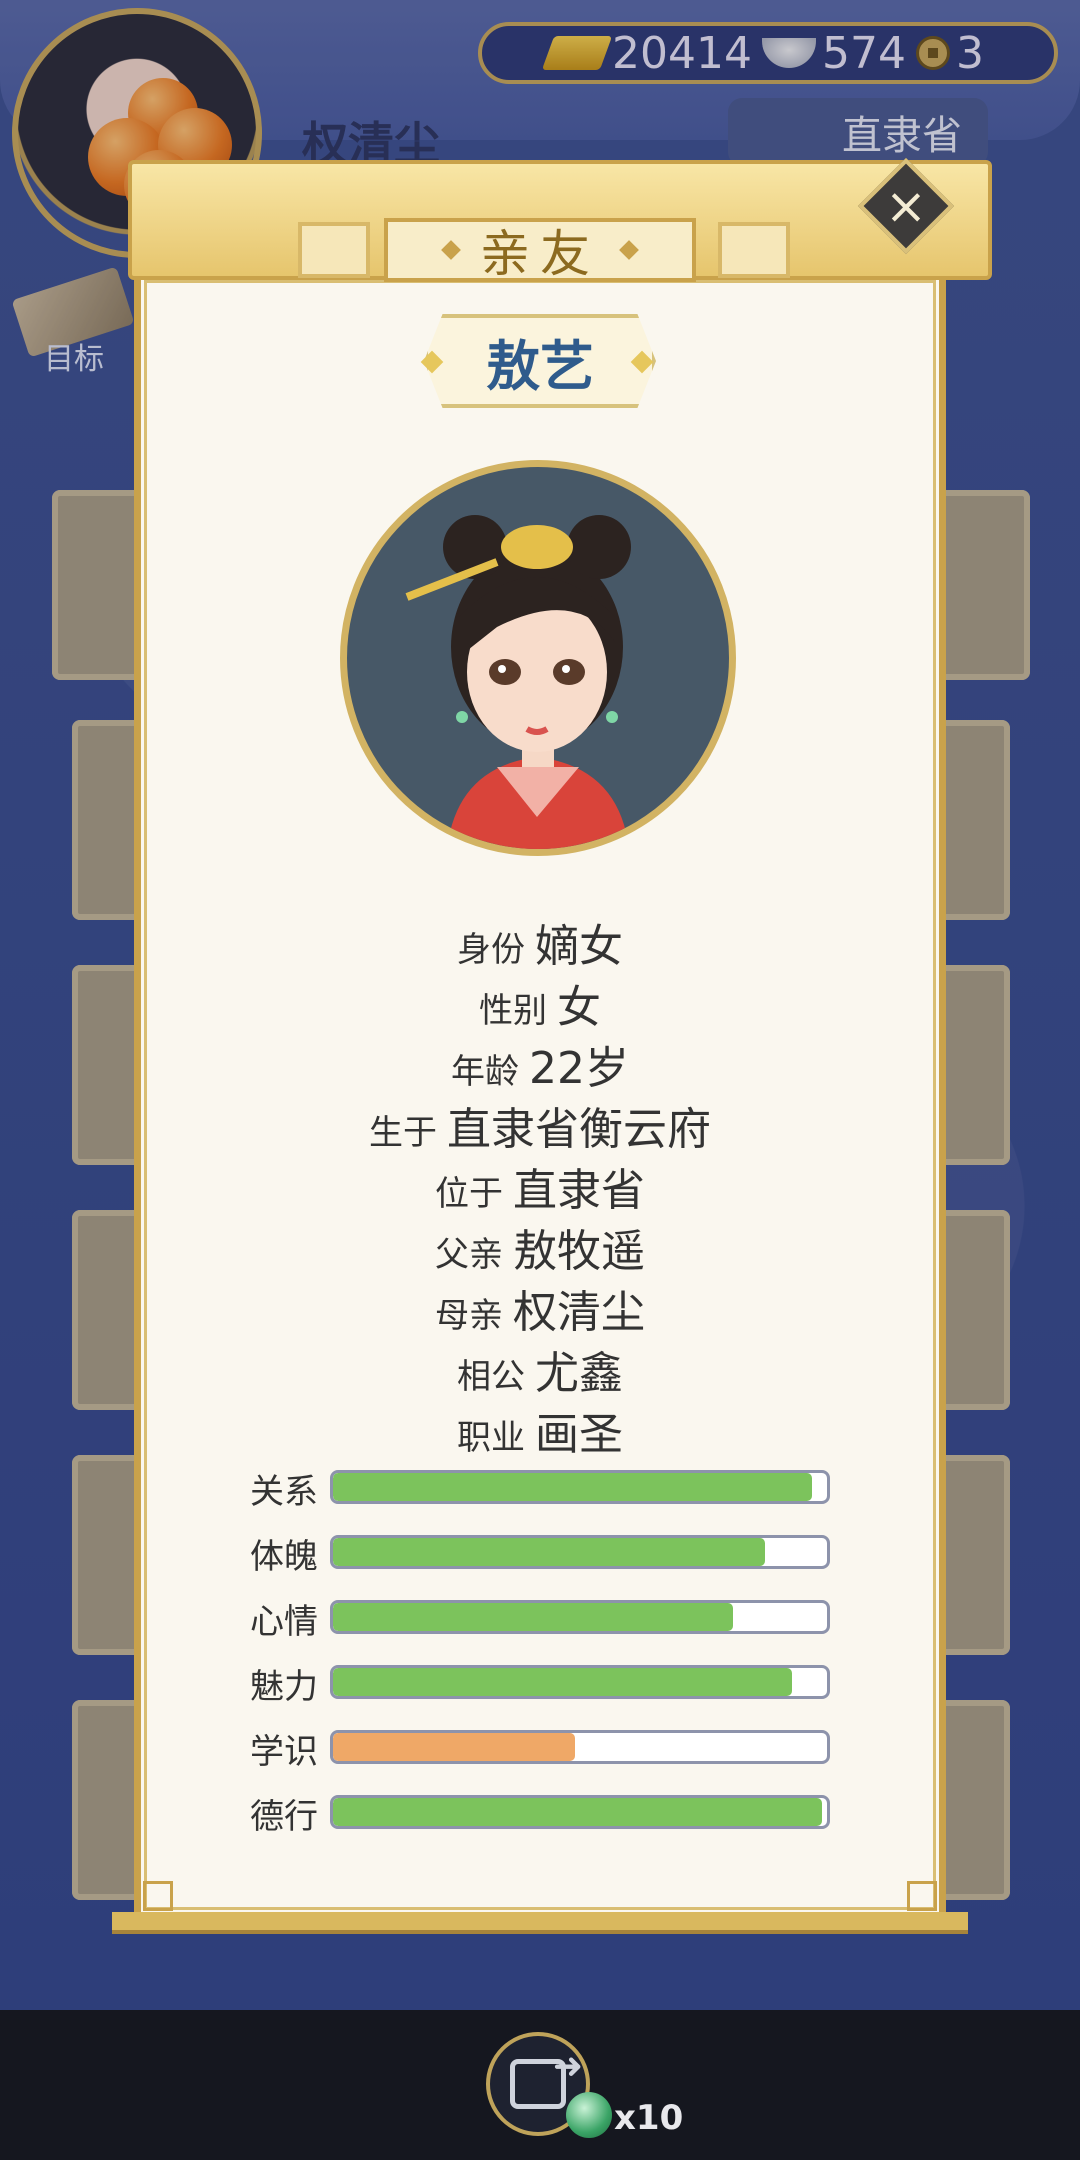  What do you see at coordinates (284, 1557) in the screenshot?
I see `stat-label: 体魄` at bounding box center [284, 1557].